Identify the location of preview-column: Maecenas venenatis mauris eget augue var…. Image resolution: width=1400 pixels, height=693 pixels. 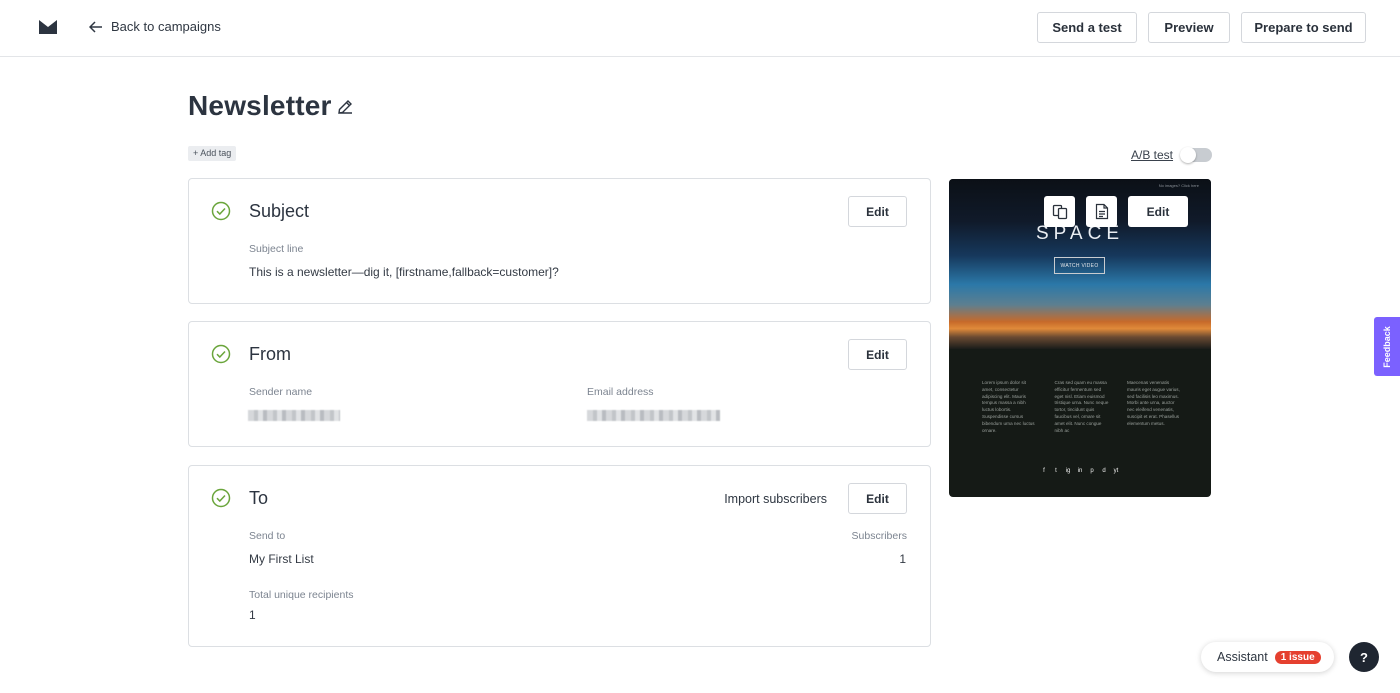
(1153, 403).